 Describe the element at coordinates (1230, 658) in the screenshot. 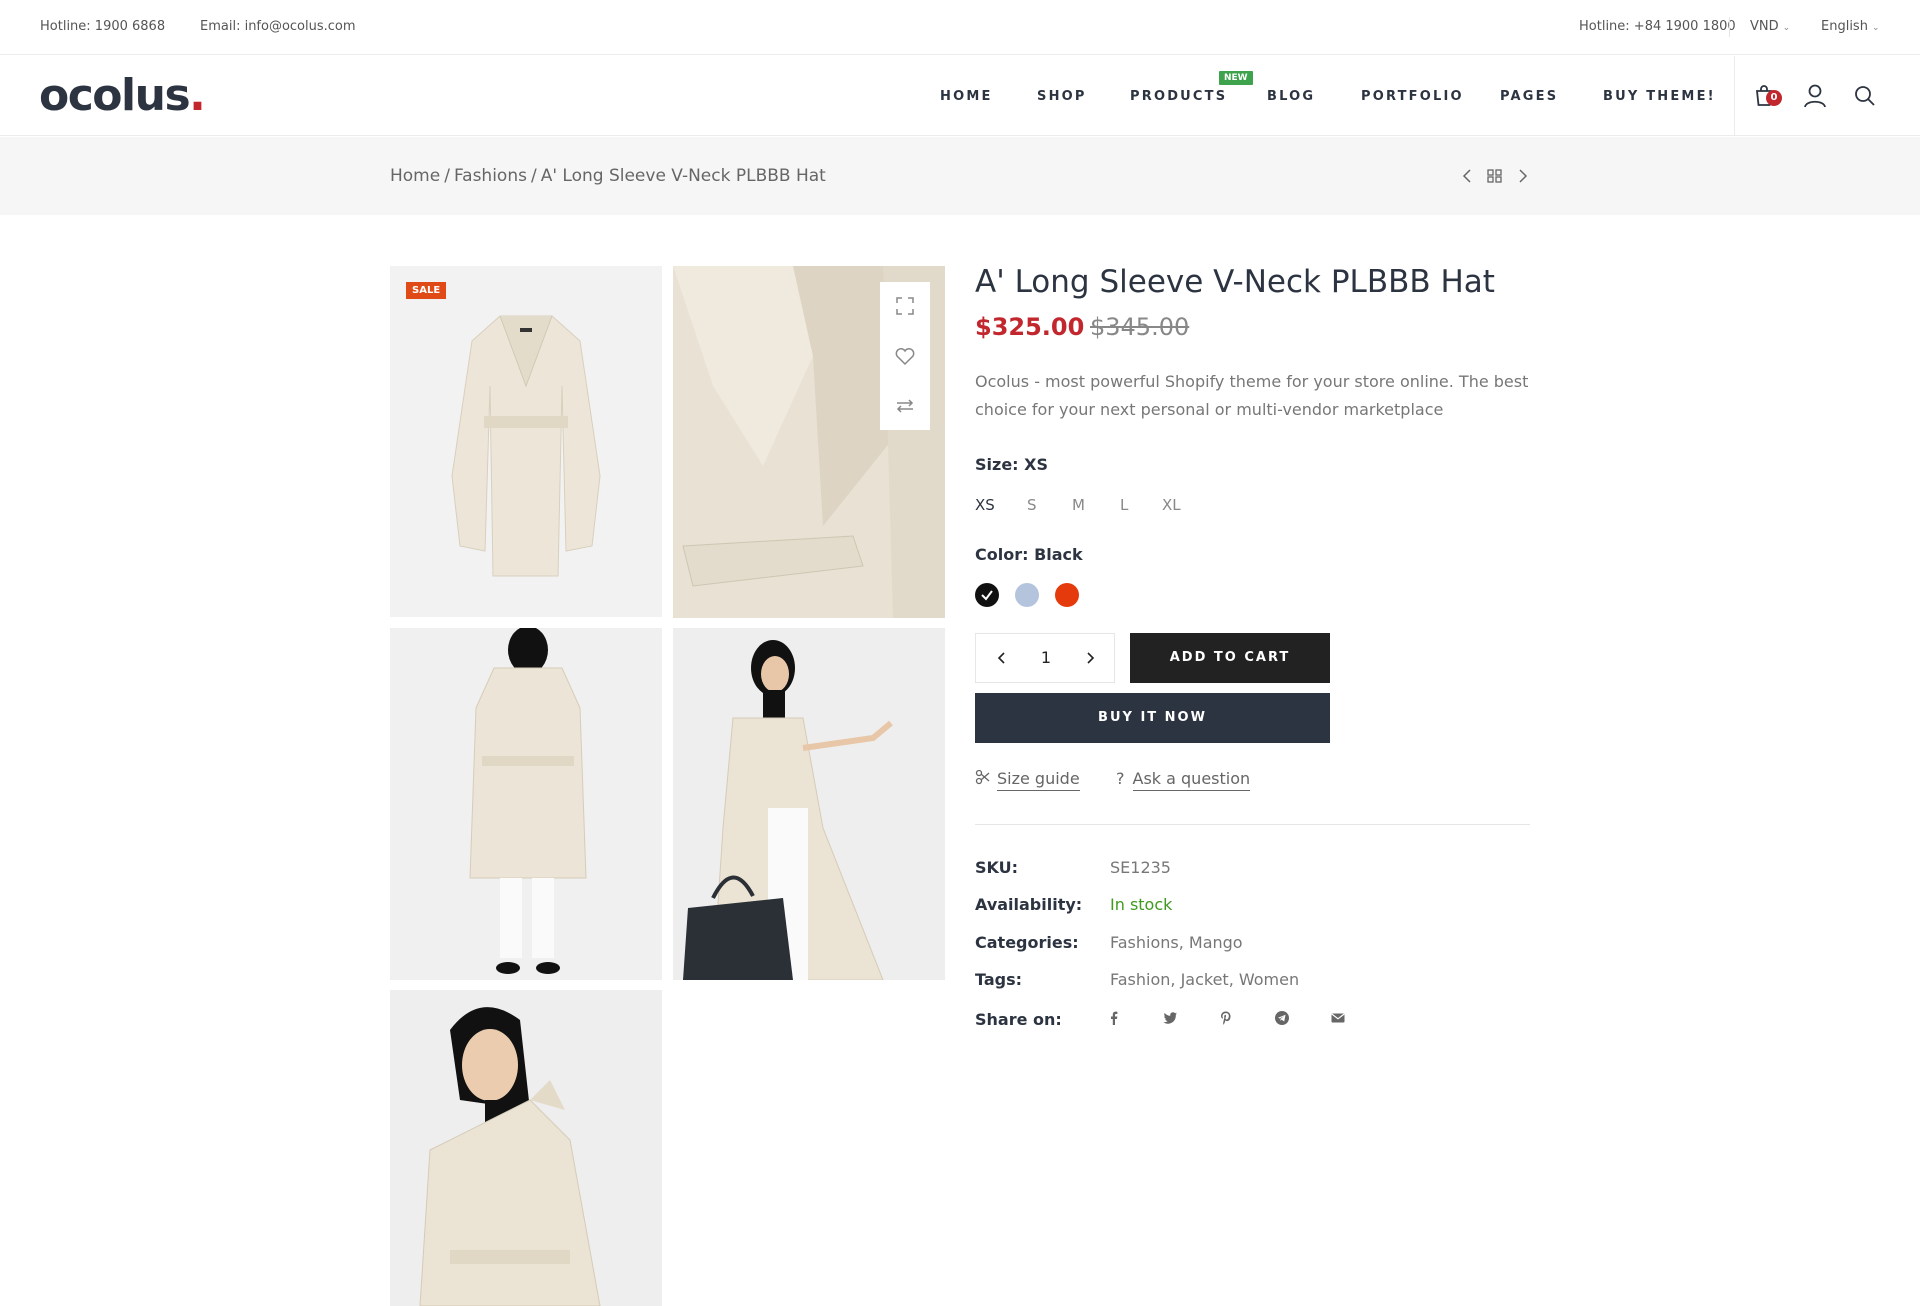

I see `add-to-cart-button: ADD TO CART` at that location.